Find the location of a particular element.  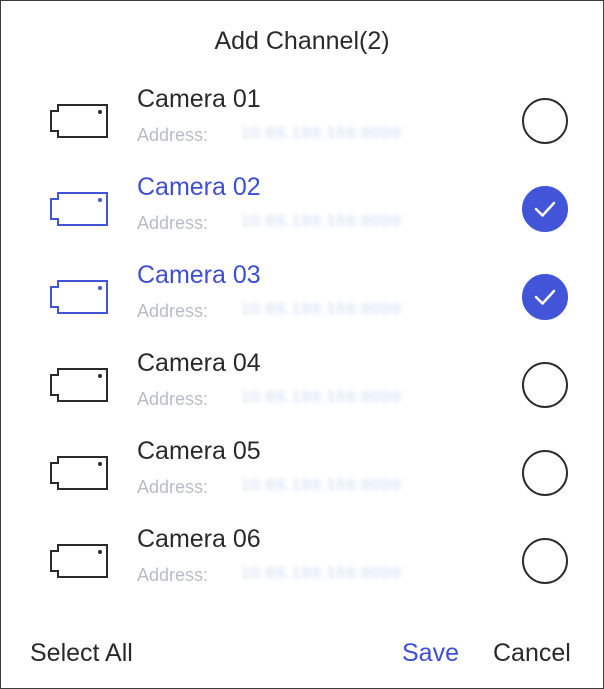

camera-name: Camera 01 is located at coordinates (199, 99).